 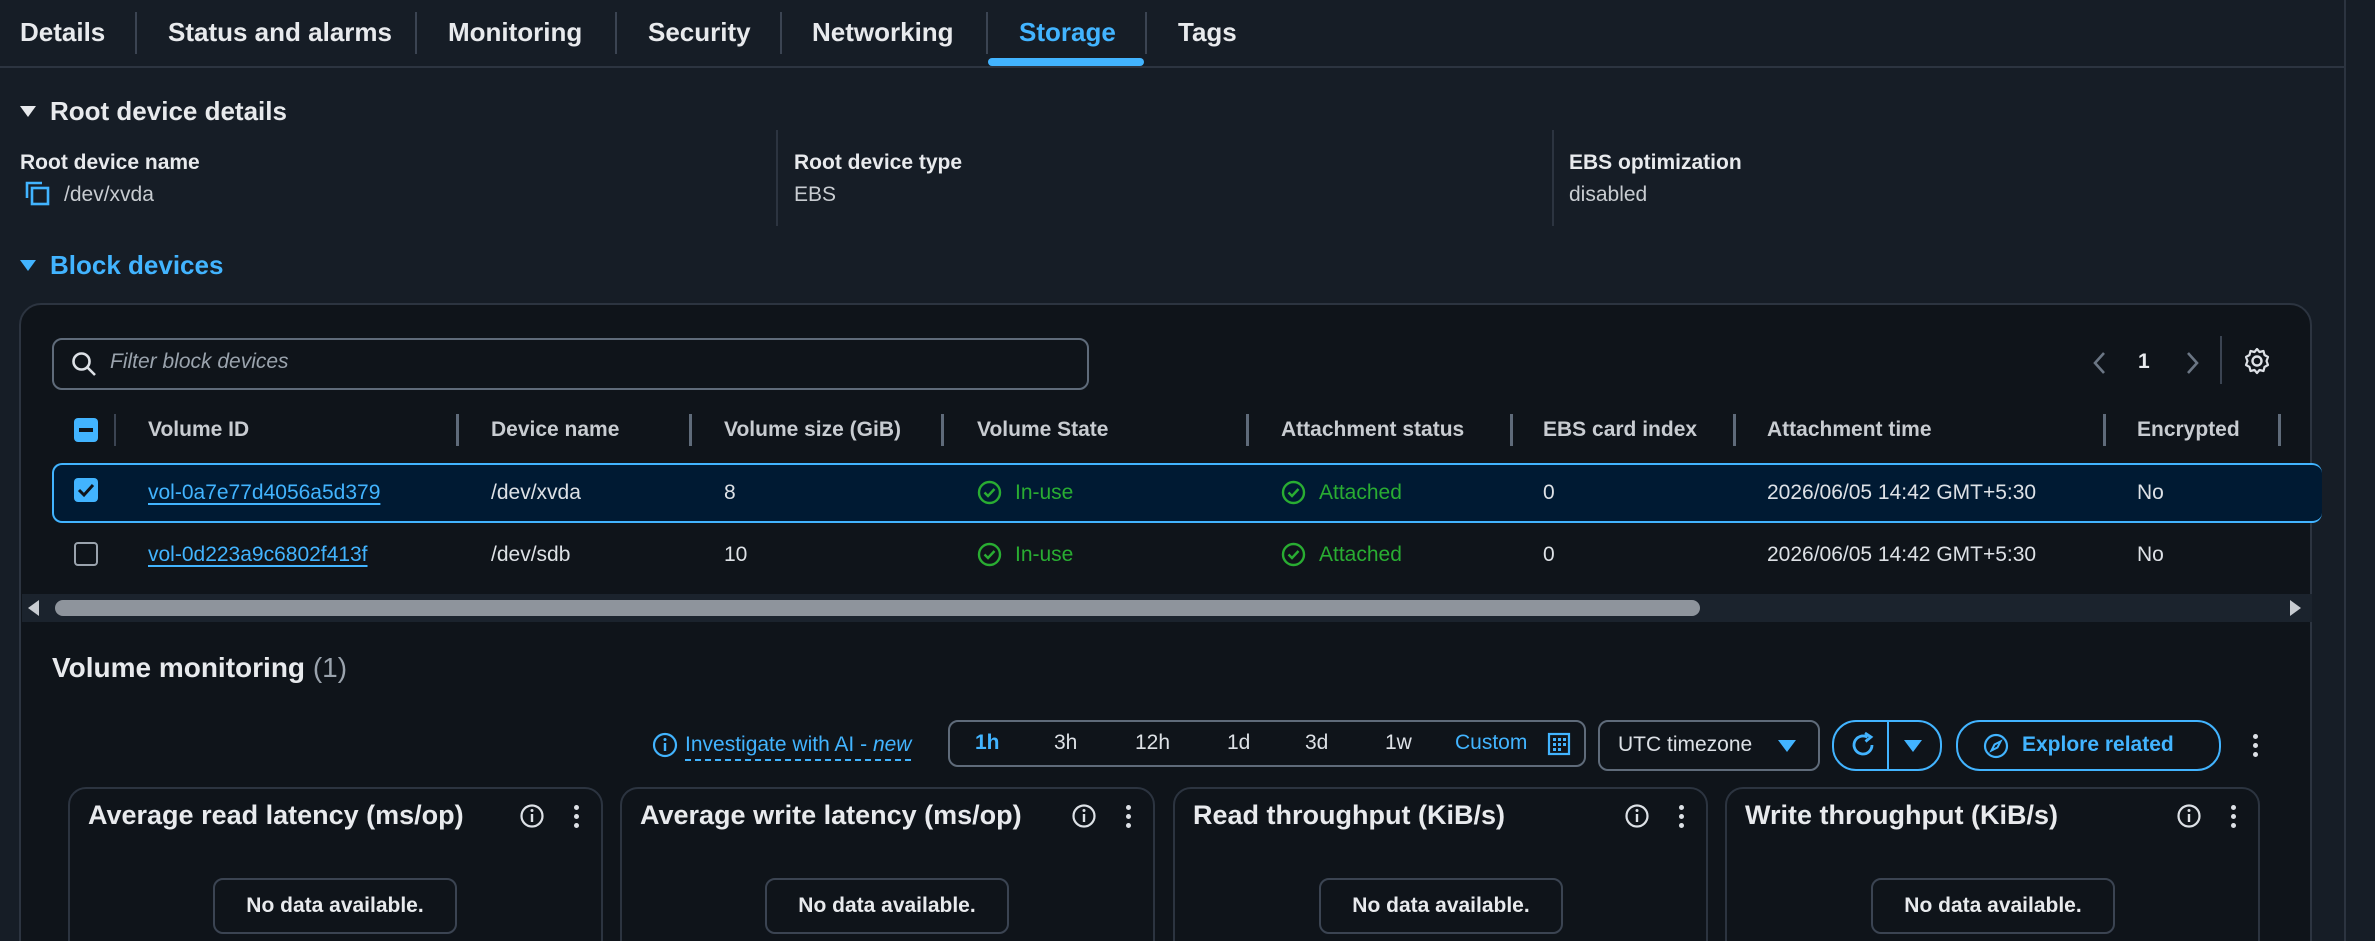 What do you see at coordinates (38, 194) in the screenshot?
I see `copy-icon` at bounding box center [38, 194].